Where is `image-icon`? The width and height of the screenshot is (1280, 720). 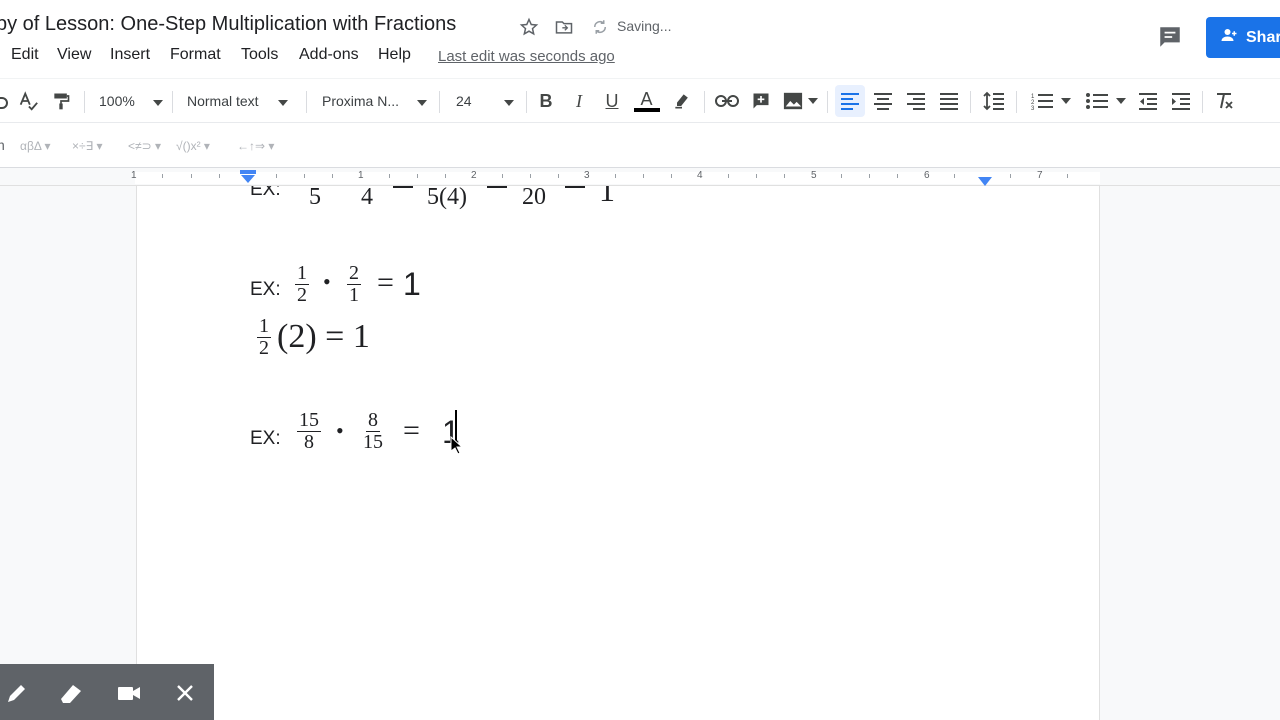 image-icon is located at coordinates (800, 101).